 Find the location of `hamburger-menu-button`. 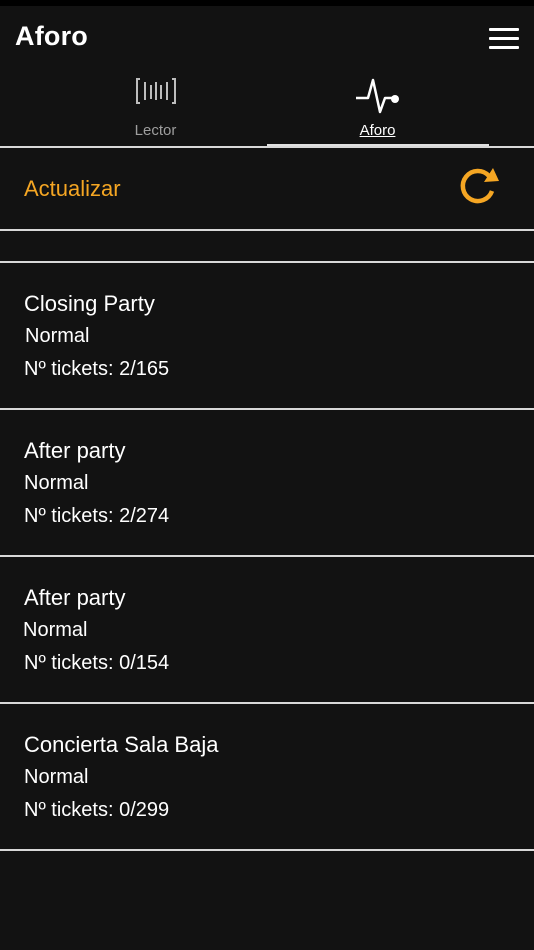

hamburger-menu-button is located at coordinates (504, 38).